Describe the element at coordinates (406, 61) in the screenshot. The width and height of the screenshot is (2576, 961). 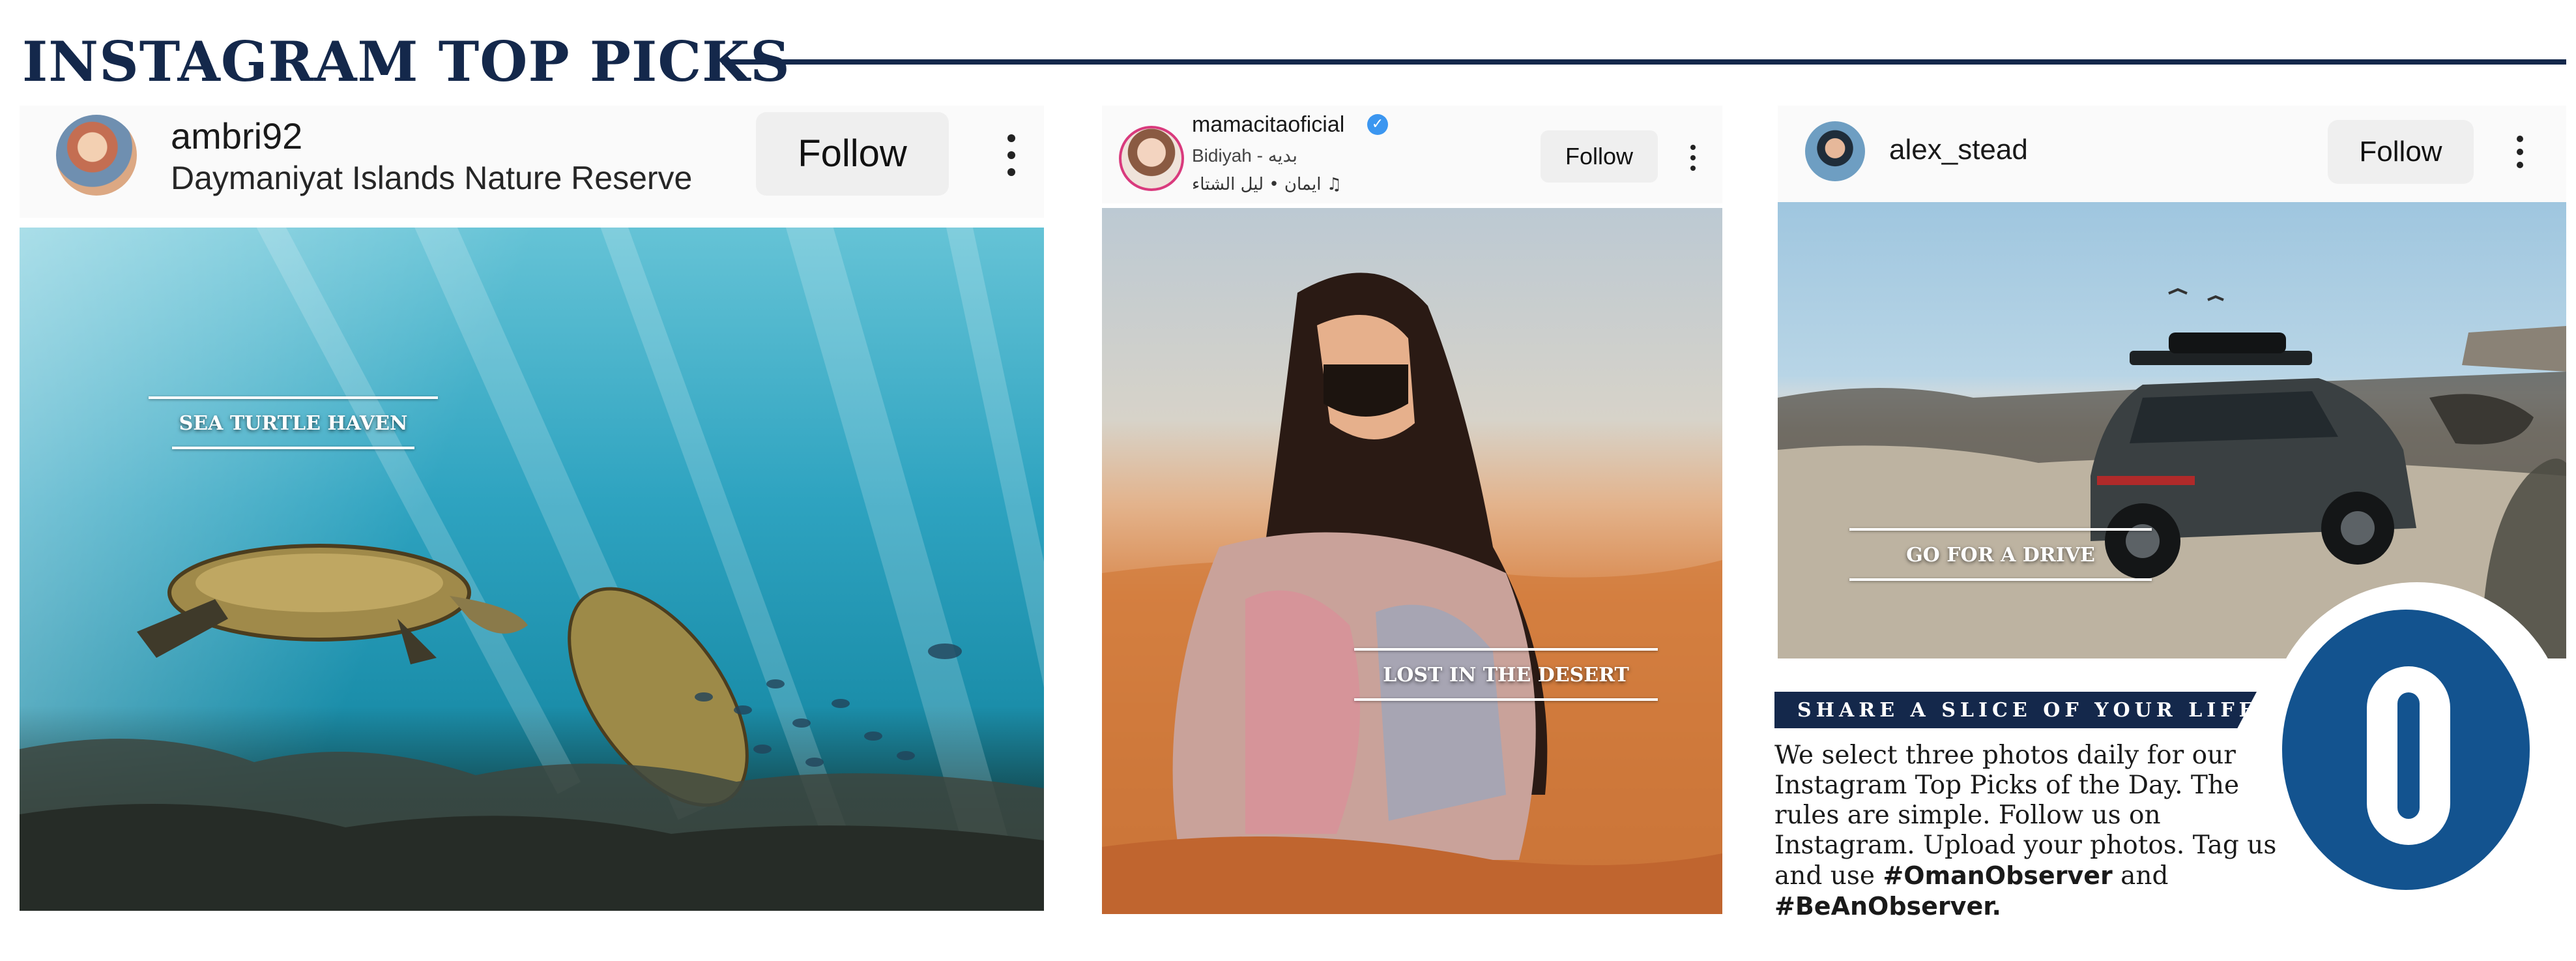
I see `page-title: INSTAGRAM TOP PICKS` at that location.